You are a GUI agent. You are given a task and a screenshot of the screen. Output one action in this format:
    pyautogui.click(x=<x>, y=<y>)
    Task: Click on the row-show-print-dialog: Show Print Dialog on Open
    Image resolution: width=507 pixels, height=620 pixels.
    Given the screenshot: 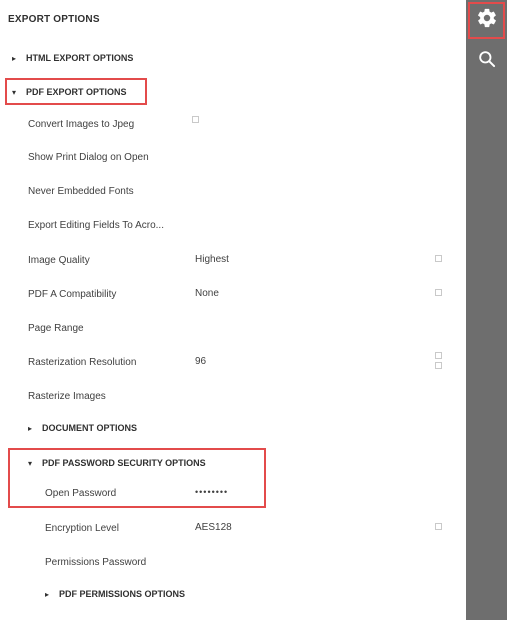 What is the action you would take?
    pyautogui.click(x=88, y=157)
    